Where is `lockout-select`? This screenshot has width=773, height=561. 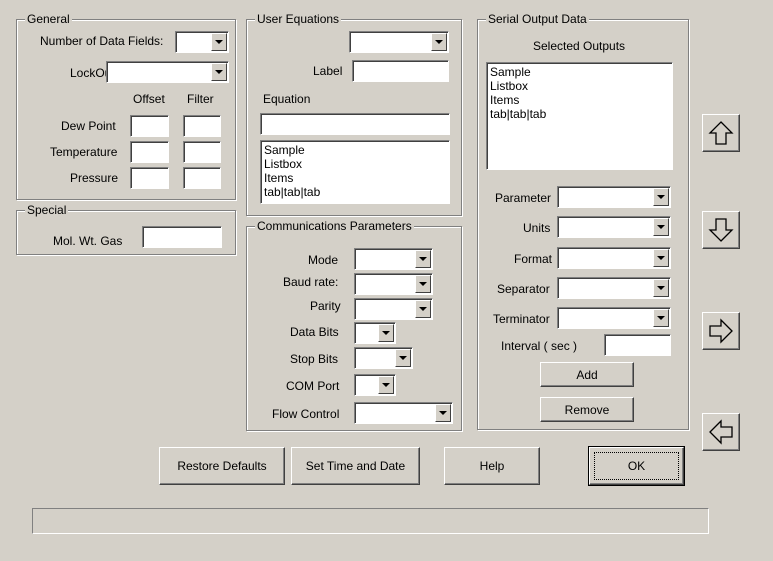
lockout-select is located at coordinates (167, 72).